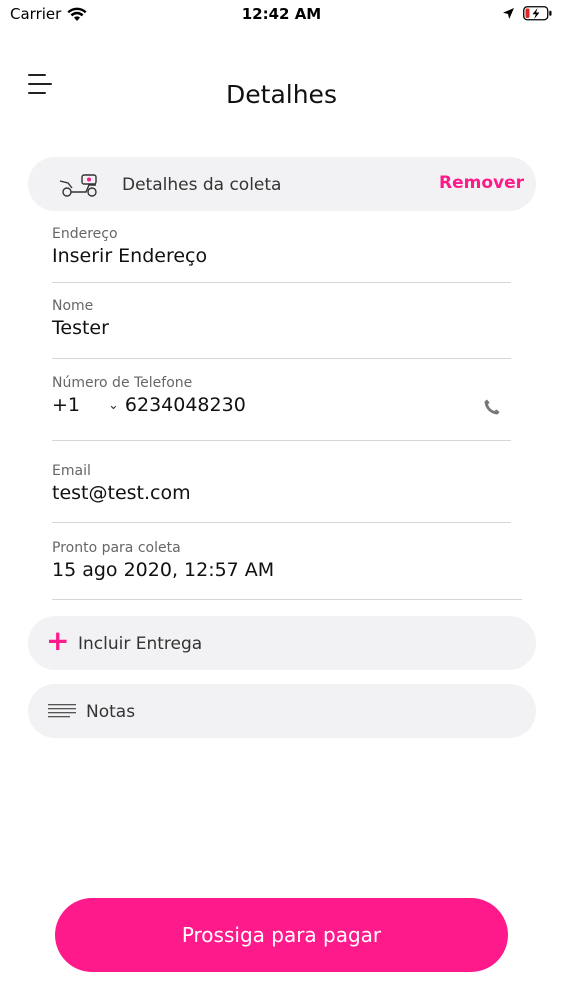 This screenshot has width=563, height=1000. I want to click on pickup-details-header: Detalhes da coleta Remover, so click(282, 184).